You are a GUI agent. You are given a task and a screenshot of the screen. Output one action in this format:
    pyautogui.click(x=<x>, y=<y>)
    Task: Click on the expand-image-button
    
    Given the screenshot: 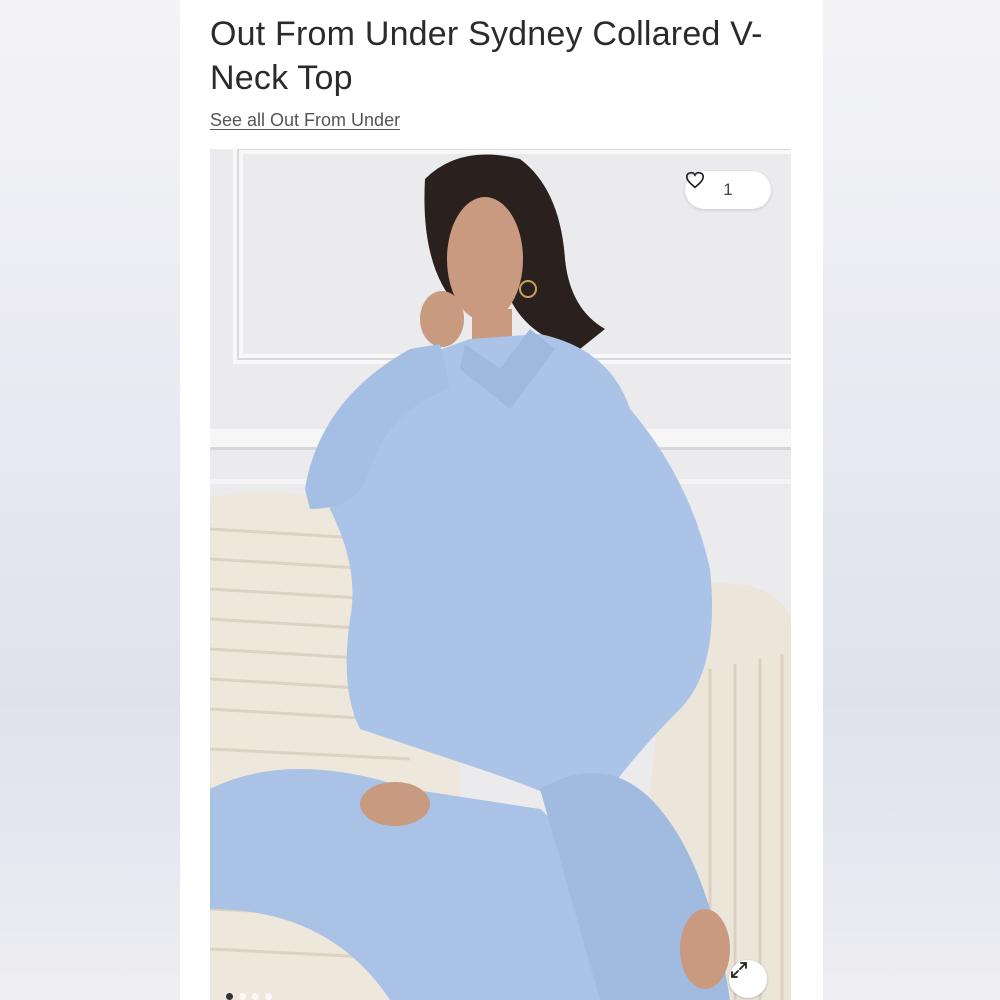 What is the action you would take?
    pyautogui.click(x=748, y=979)
    